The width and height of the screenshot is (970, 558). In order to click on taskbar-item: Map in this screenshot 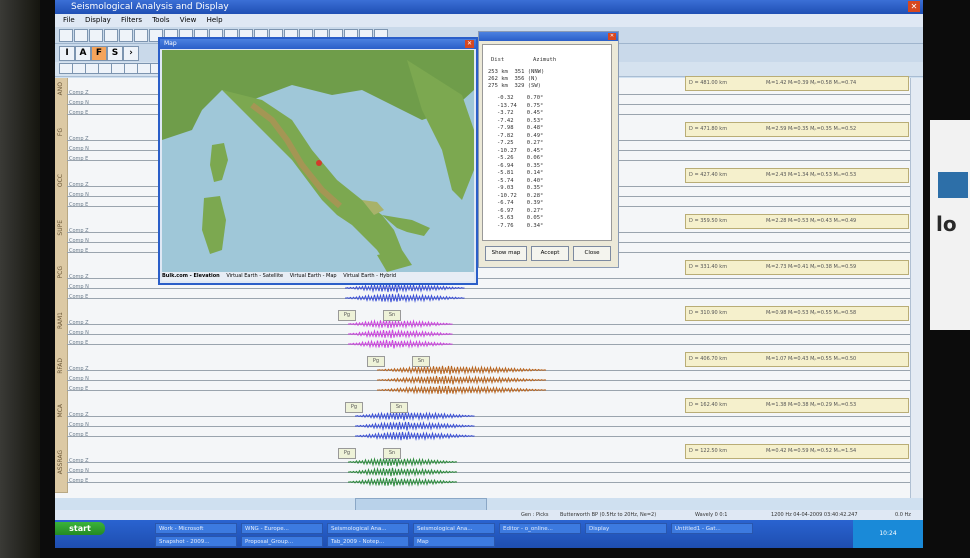, I will do `click(454, 541)`.